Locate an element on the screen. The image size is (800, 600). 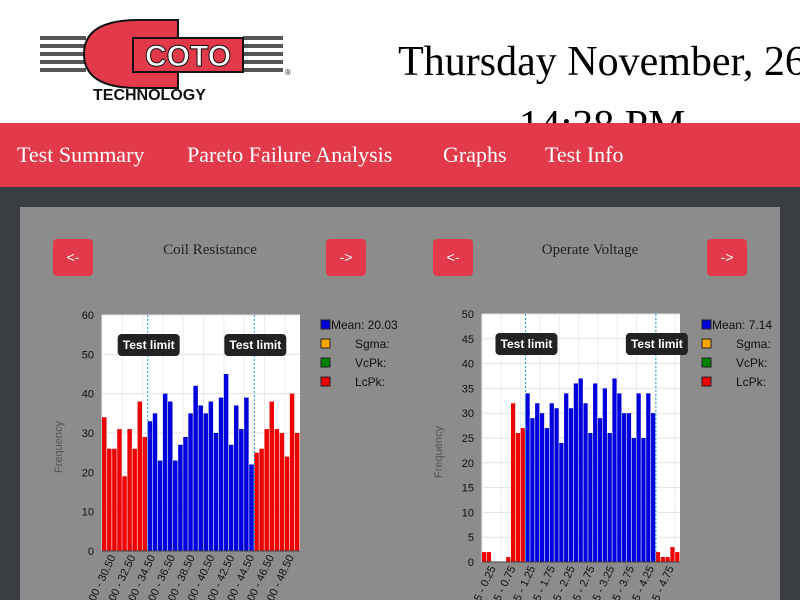
operate-y-tick-label: 40 is located at coordinates (468, 365).